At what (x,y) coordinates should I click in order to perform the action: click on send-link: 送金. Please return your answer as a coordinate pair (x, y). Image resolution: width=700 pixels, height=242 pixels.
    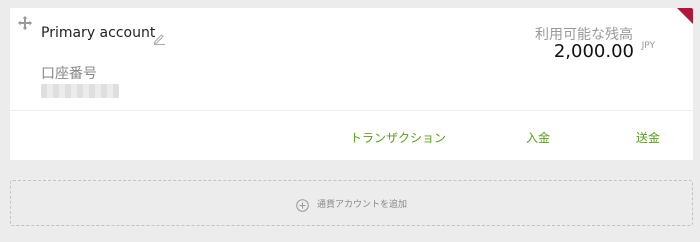
    Looking at the image, I should click on (648, 137).